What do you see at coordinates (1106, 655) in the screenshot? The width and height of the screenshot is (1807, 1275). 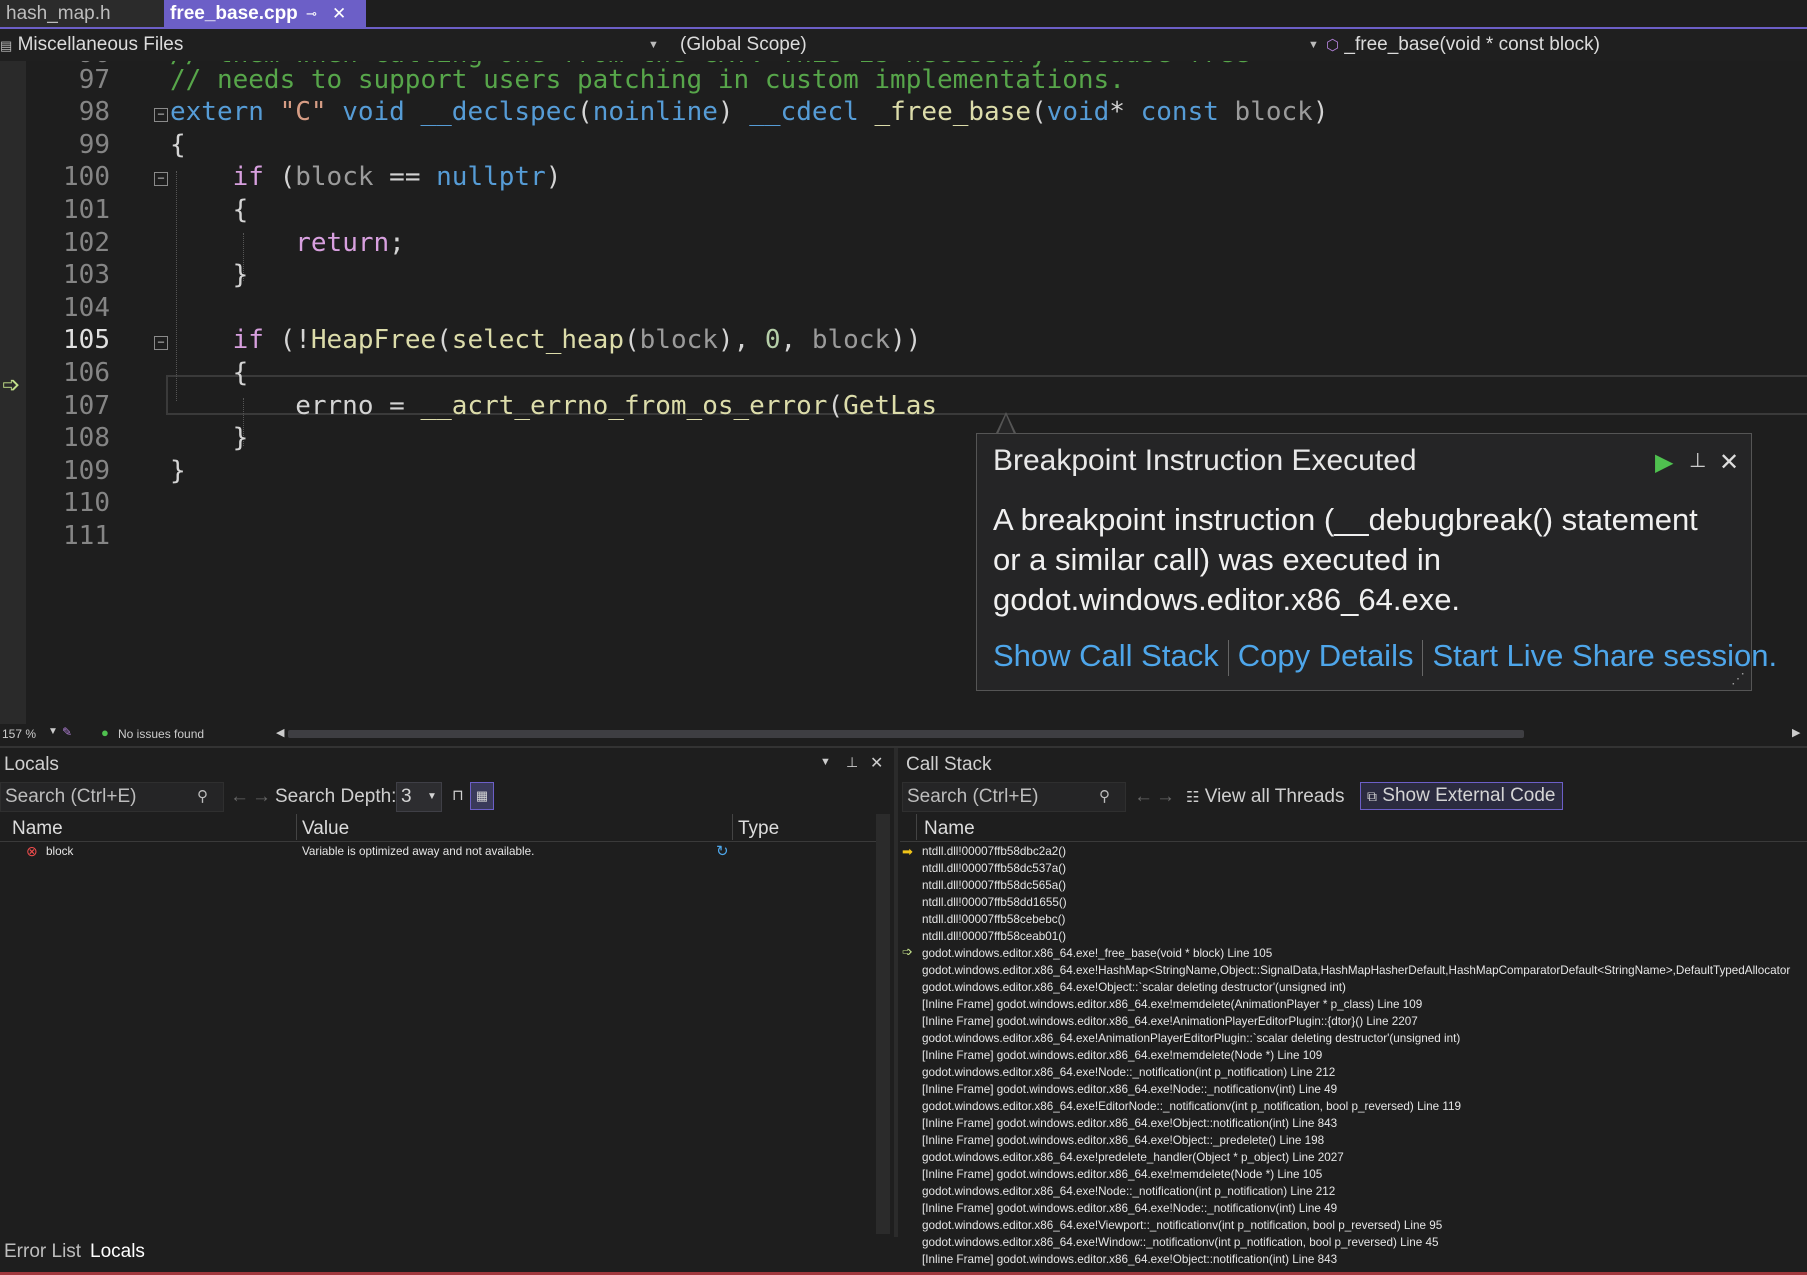 I see `show-call-stack-link: Show Call Stack` at bounding box center [1106, 655].